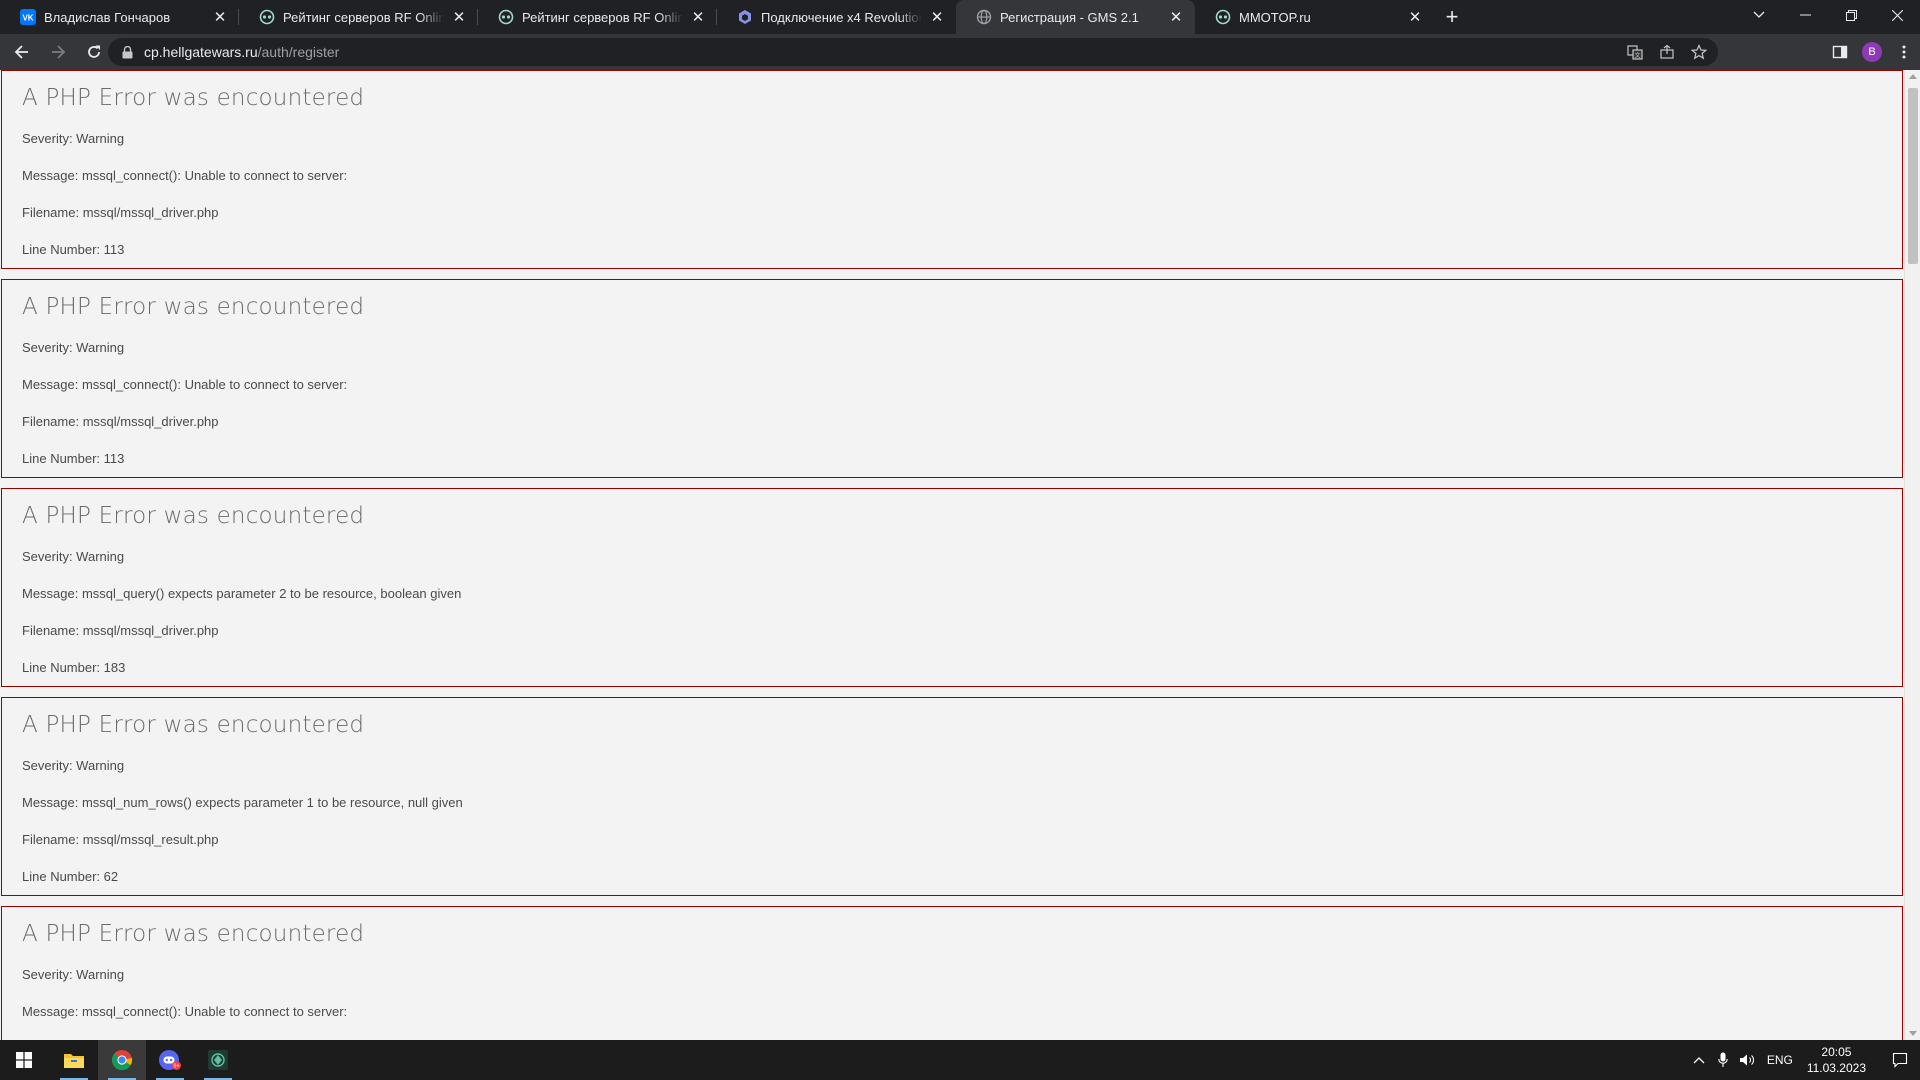 The height and width of the screenshot is (1080, 1920). I want to click on volume-button, so click(1747, 1060).